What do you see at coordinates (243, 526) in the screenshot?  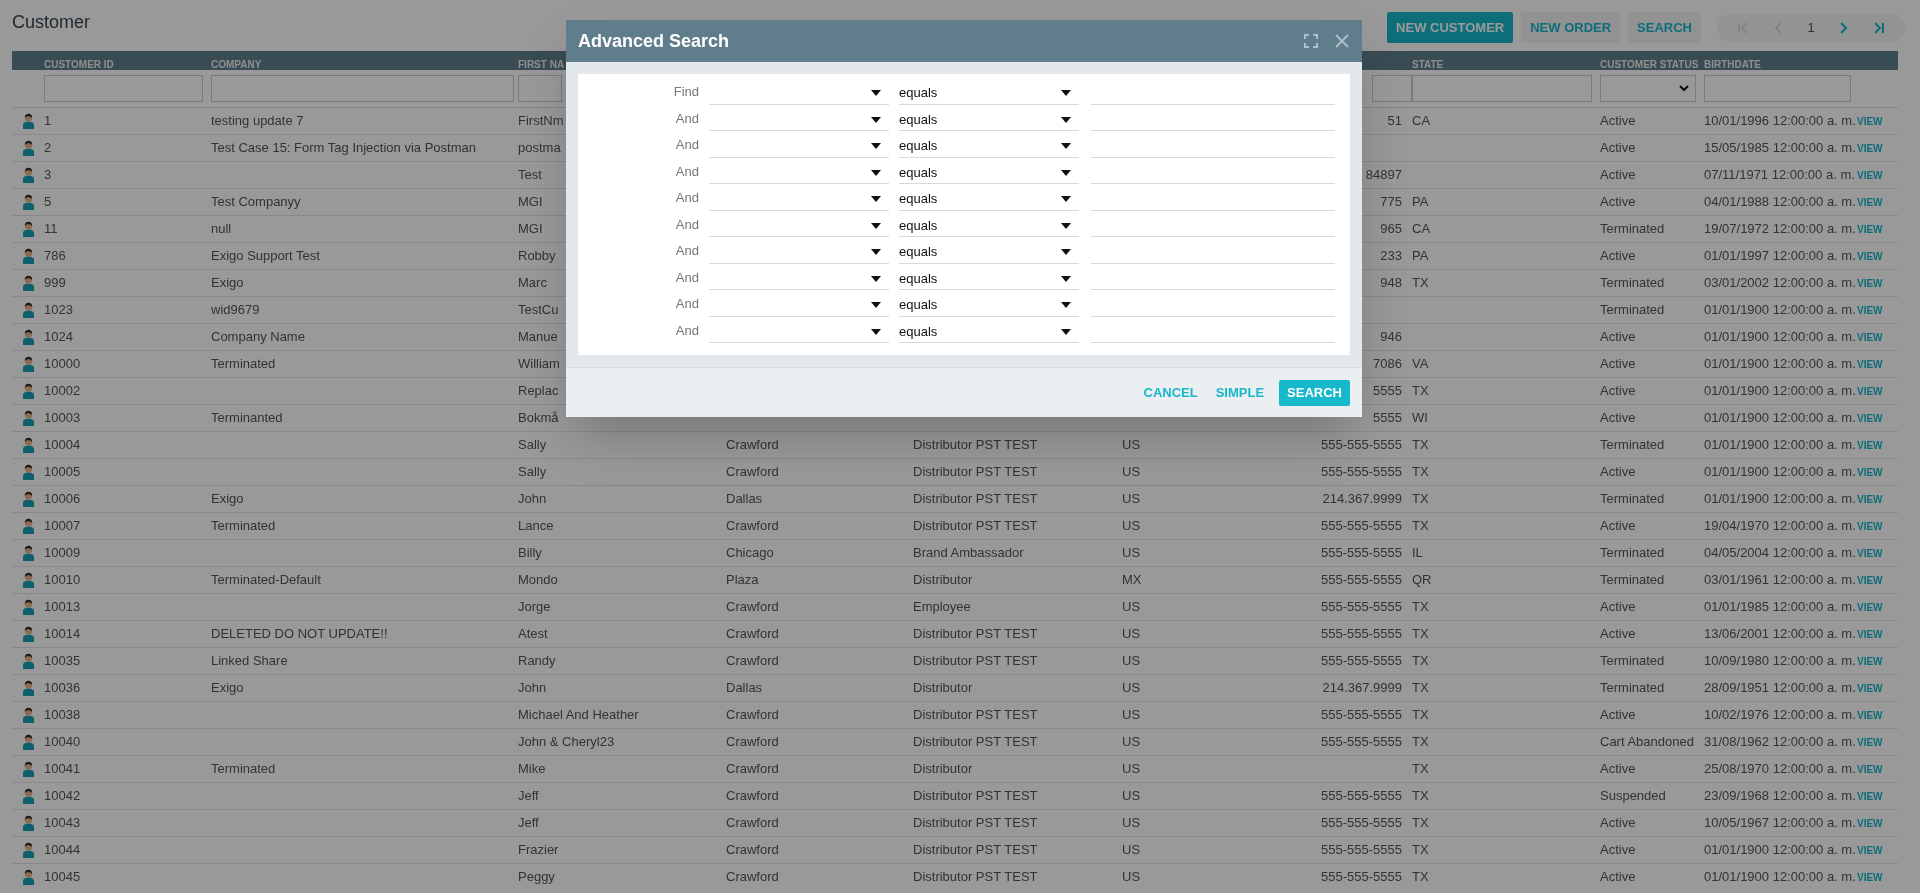 I see `table-cell-text: Terminated` at bounding box center [243, 526].